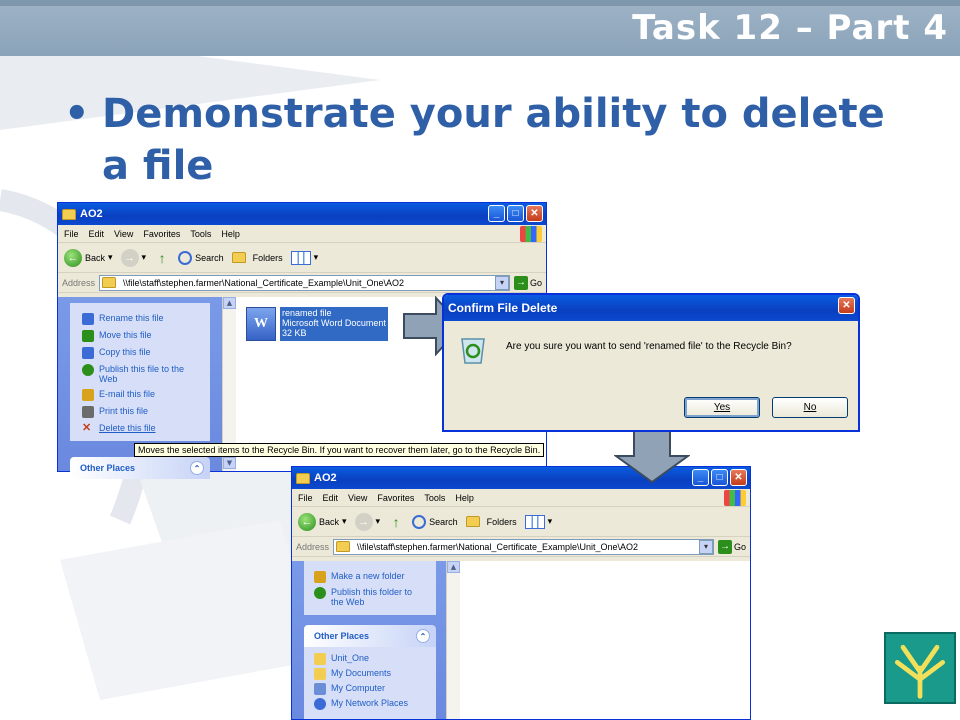  I want to click on task-label: Print this file, so click(124, 411).